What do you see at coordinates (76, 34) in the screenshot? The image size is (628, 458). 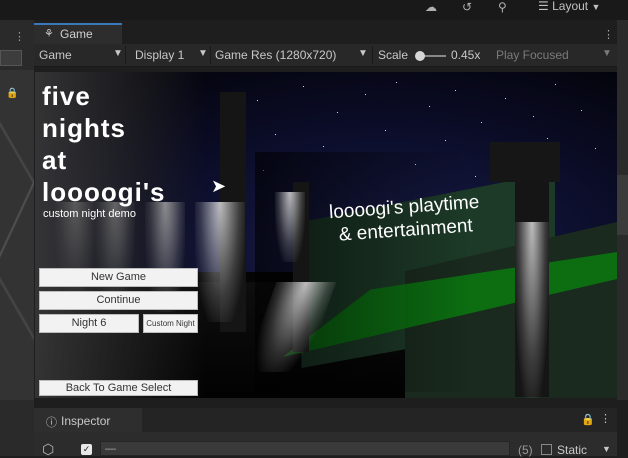 I see `tab-game-label: Game` at bounding box center [76, 34].